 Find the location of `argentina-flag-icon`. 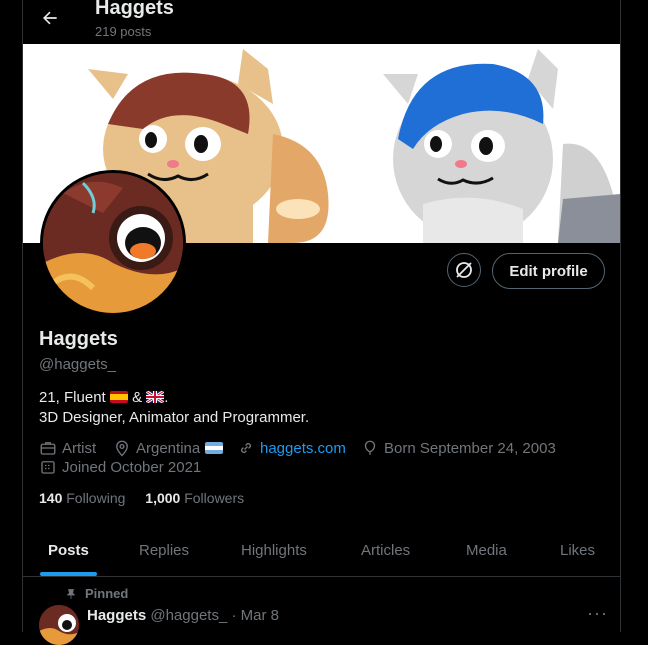

argentina-flag-icon is located at coordinates (214, 448).